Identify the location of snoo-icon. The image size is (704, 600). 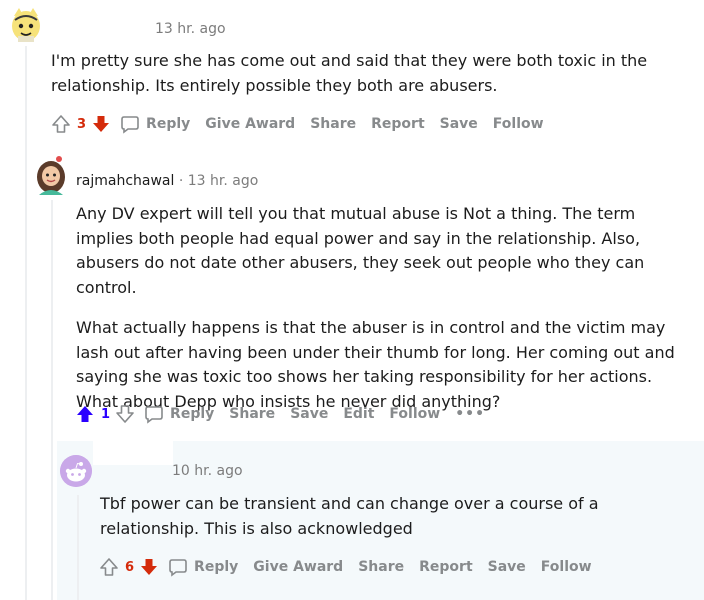
(76, 471).